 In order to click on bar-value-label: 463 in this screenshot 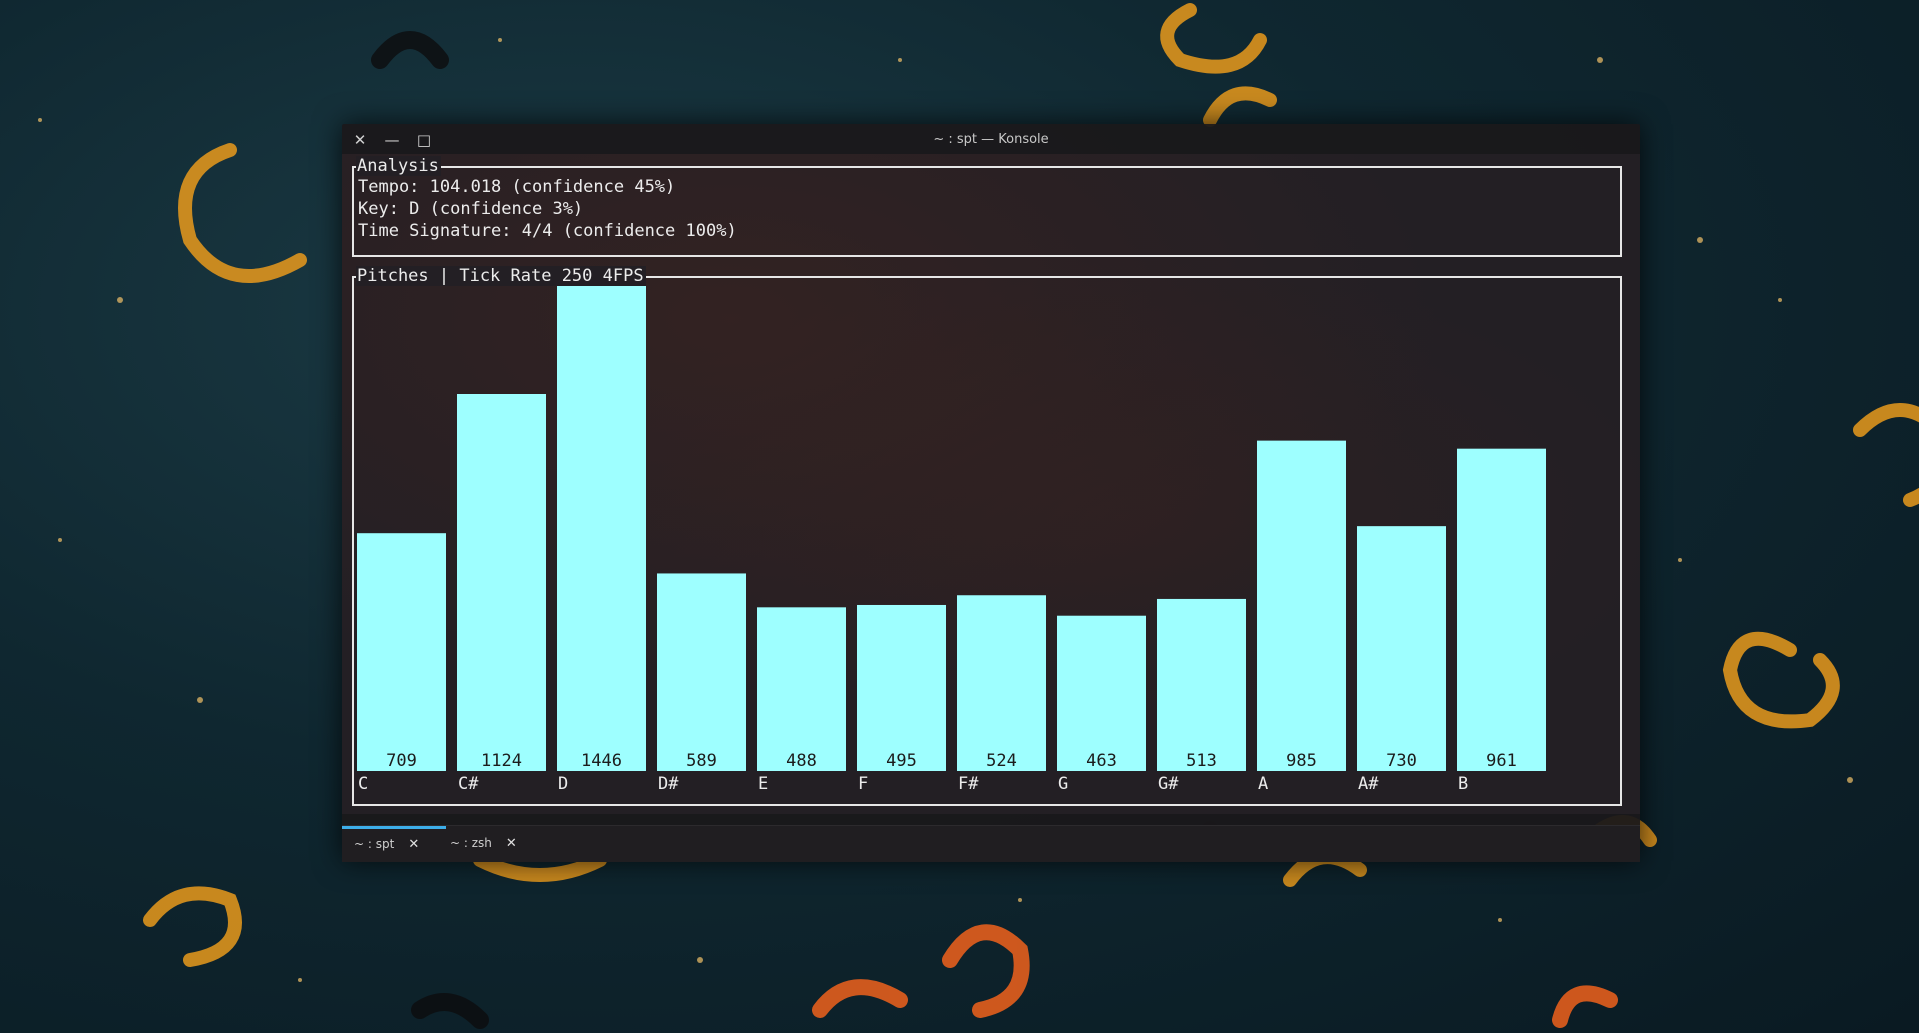, I will do `click(1101, 761)`.